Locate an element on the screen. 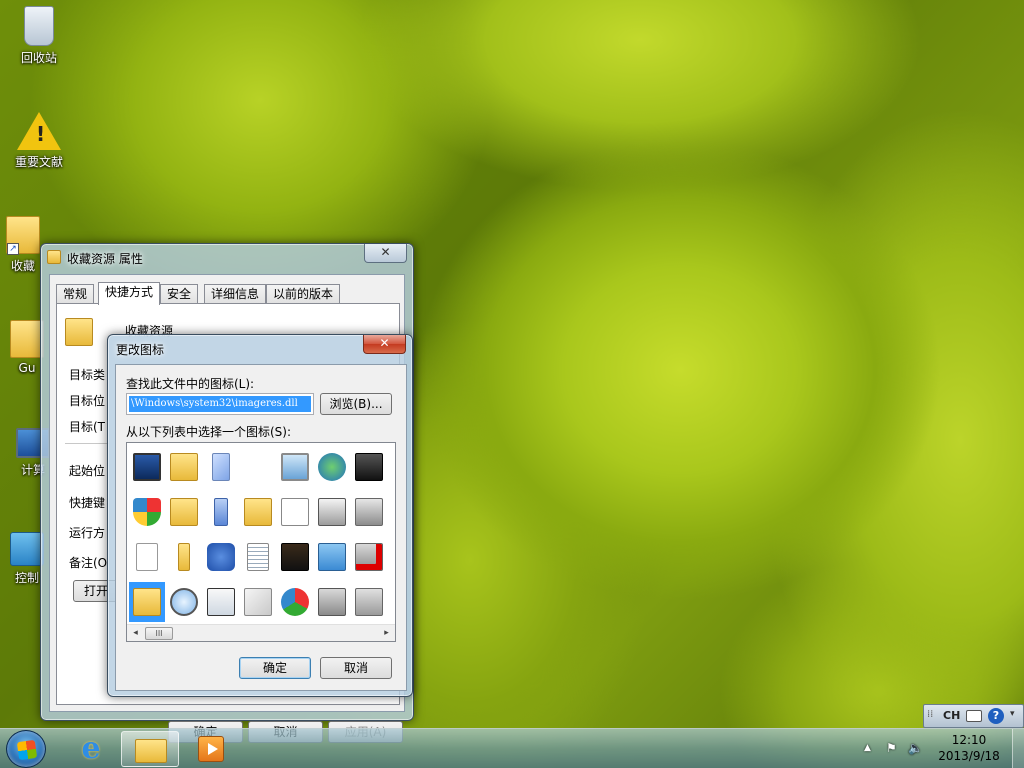  control-icon is located at coordinates (332, 557).